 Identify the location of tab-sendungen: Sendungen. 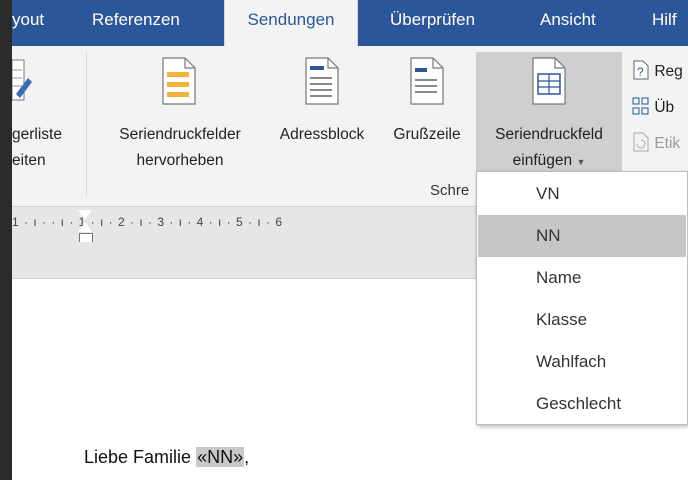
(291, 23).